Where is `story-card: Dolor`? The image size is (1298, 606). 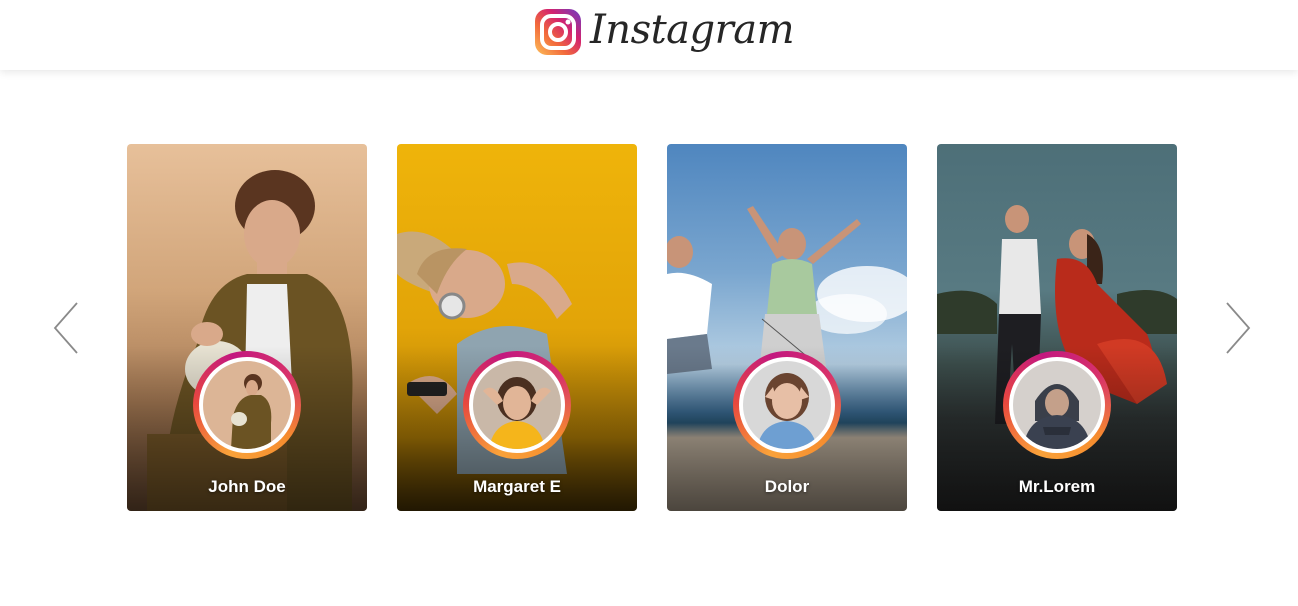
story-card: Dolor is located at coordinates (787, 327).